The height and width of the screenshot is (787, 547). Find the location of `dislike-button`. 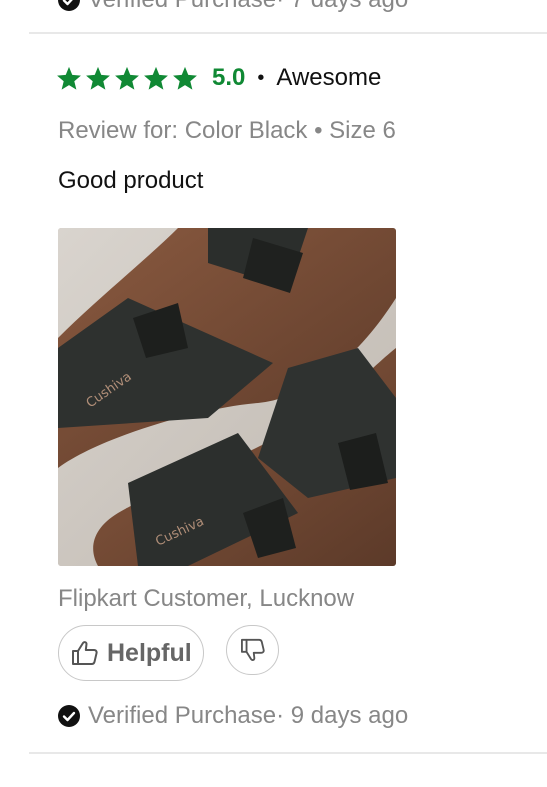

dislike-button is located at coordinates (252, 650).